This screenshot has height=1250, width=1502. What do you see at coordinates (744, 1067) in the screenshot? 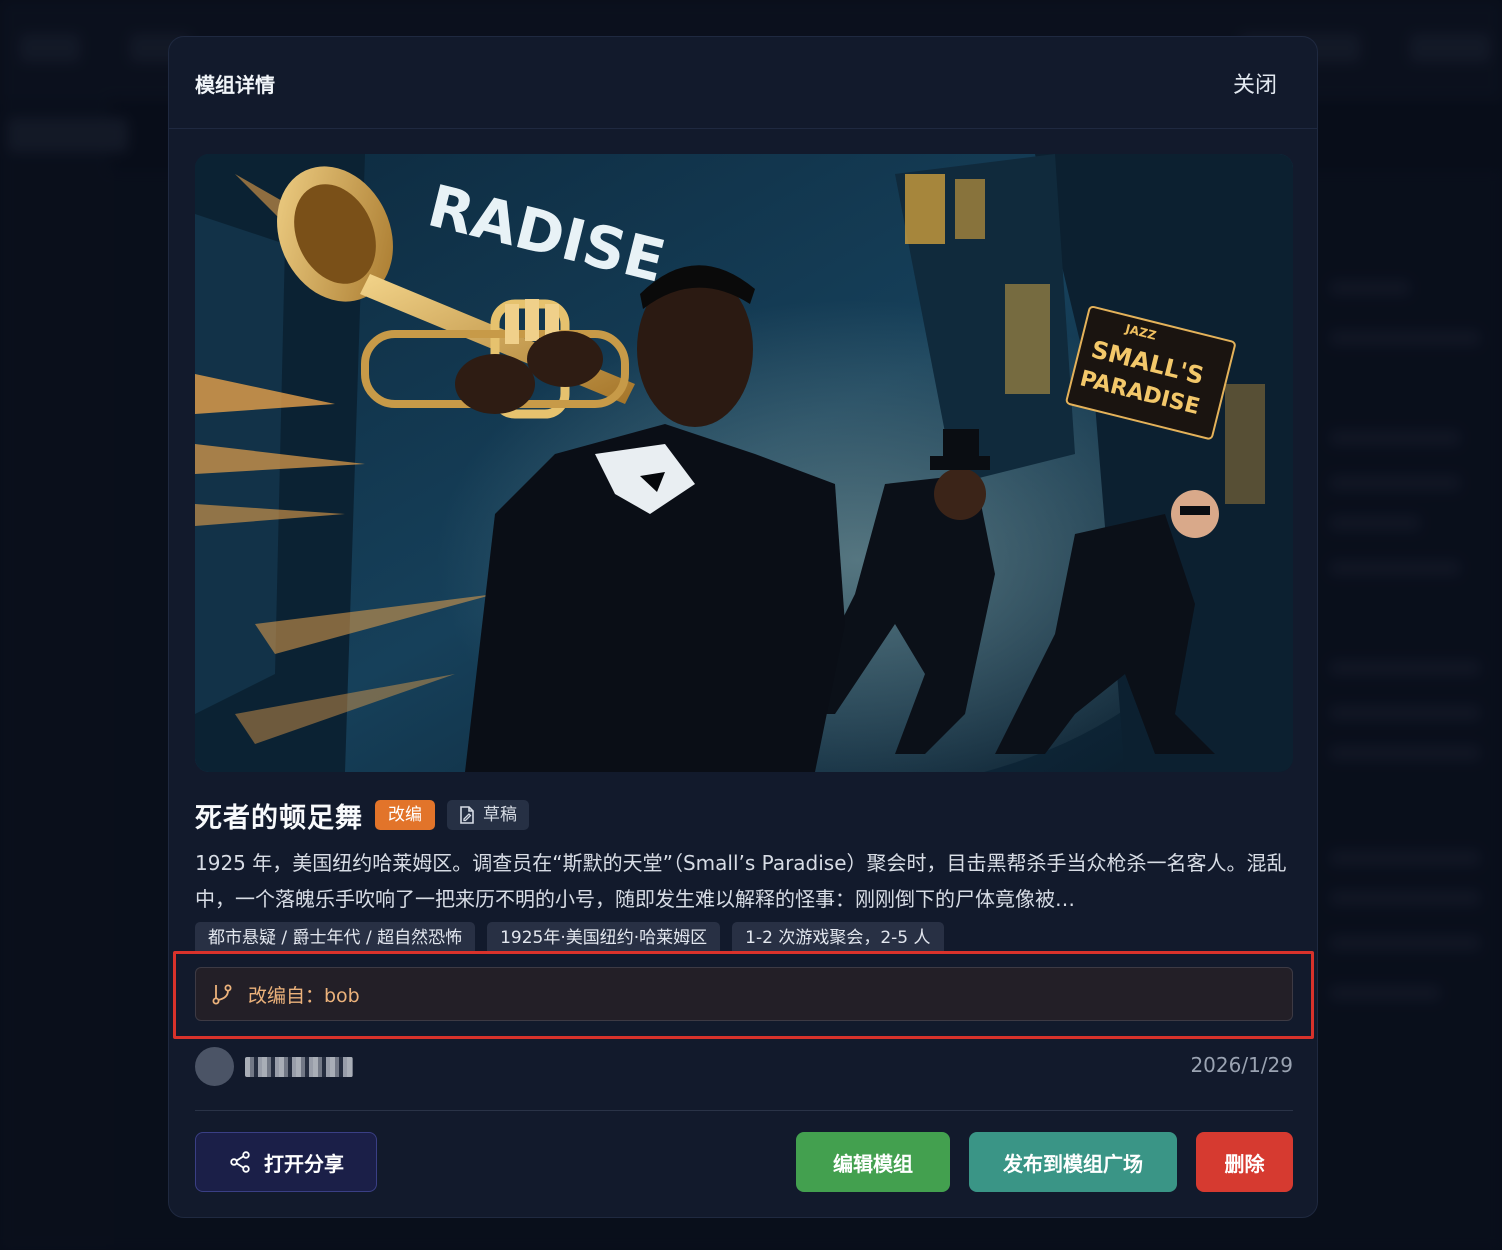
I see `author-row: 2026/1/29` at bounding box center [744, 1067].